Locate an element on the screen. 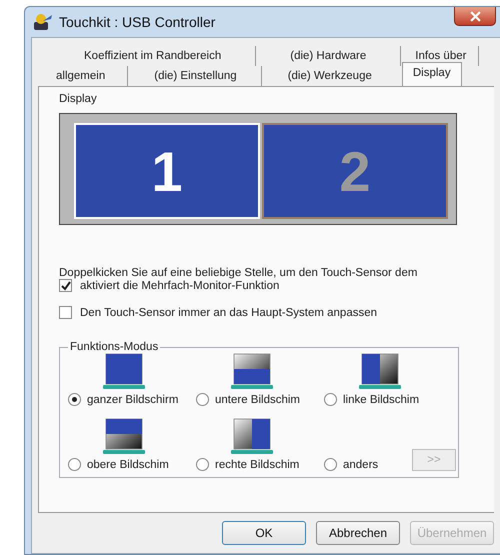 This screenshot has width=500, height=555. radio-label: rechte Bildschim is located at coordinates (257, 464).